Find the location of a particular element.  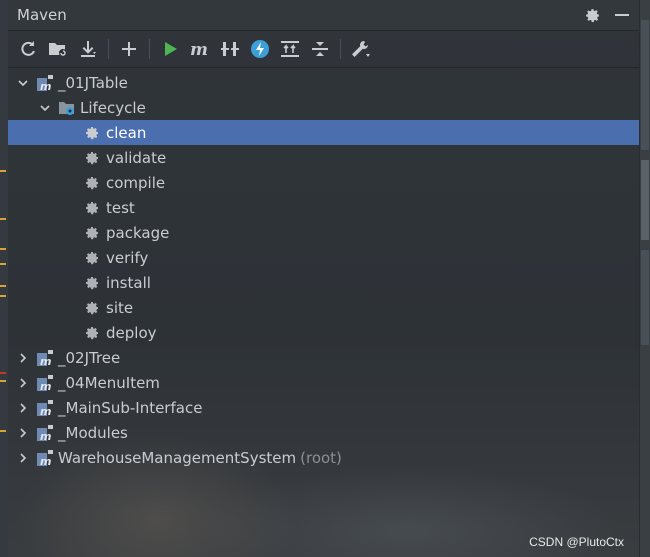

collapse-all-icon is located at coordinates (320, 49).